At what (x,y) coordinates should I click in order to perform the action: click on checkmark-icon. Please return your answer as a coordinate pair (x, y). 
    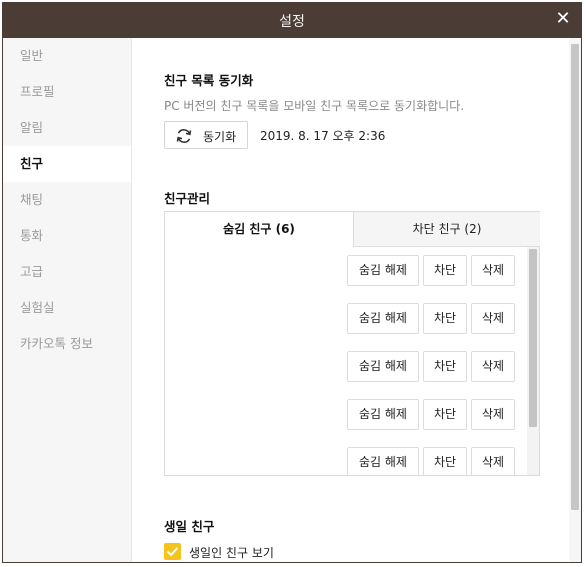
    Looking at the image, I should click on (172, 552).